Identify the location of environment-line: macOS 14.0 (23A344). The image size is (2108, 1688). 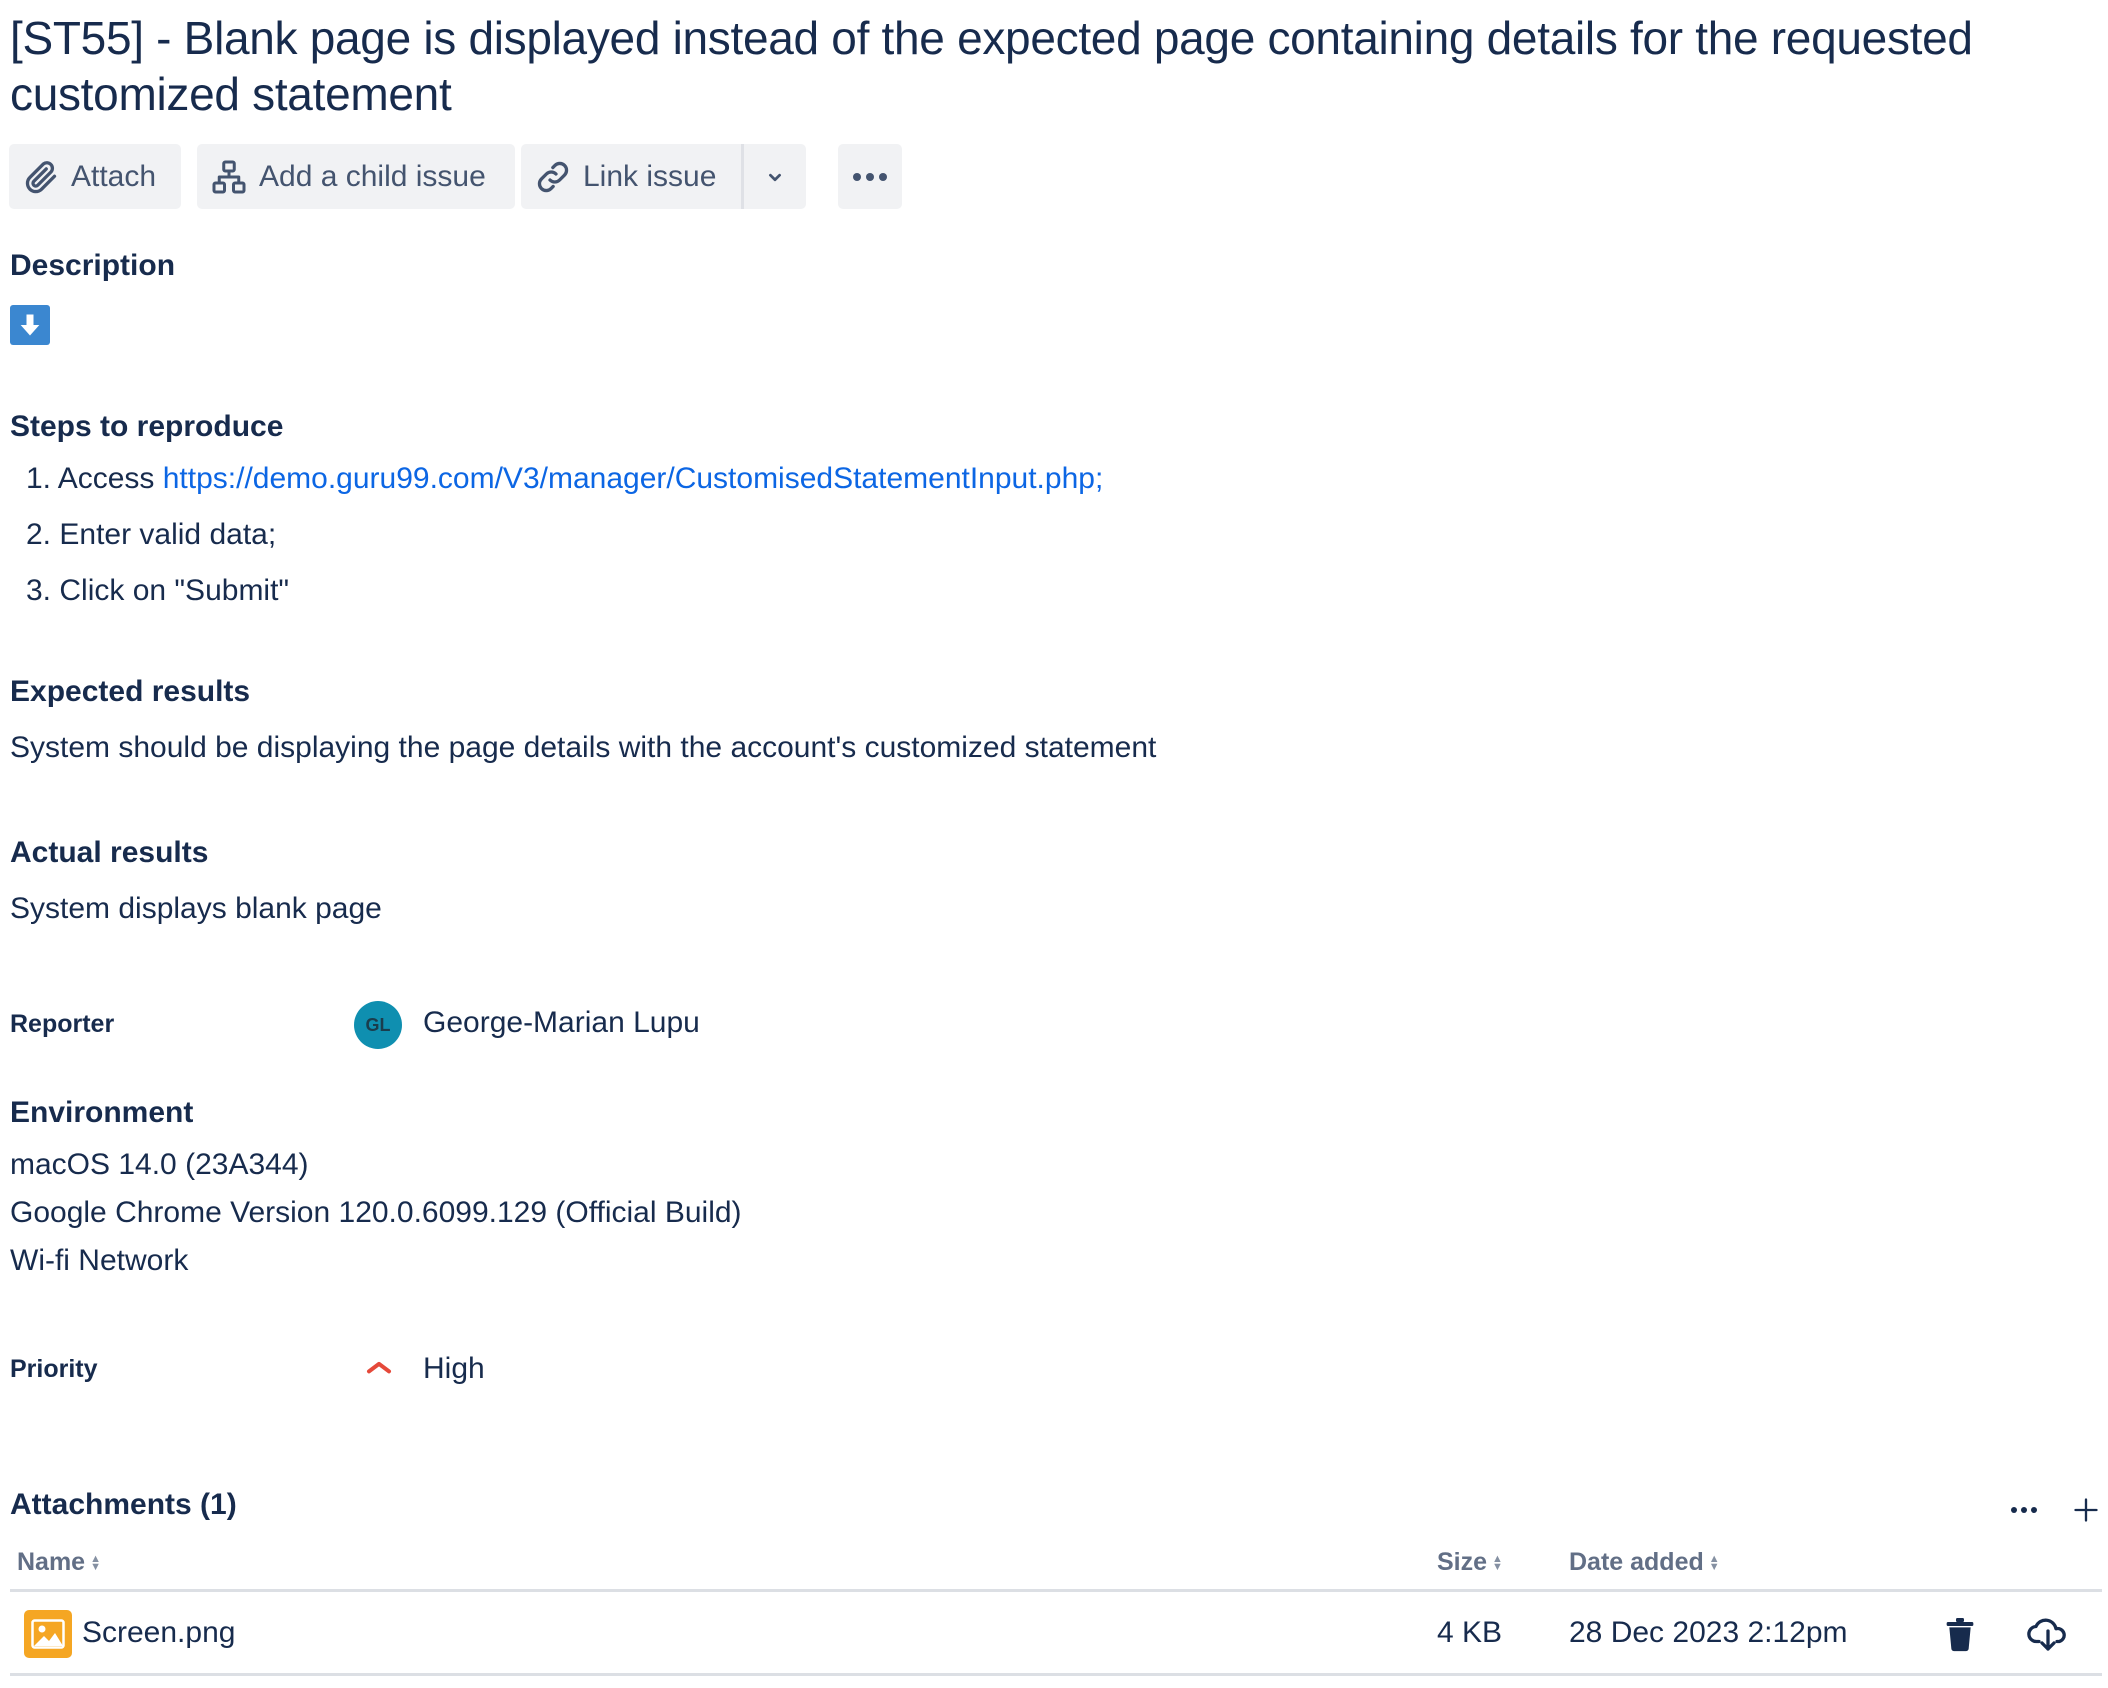
(159, 1164).